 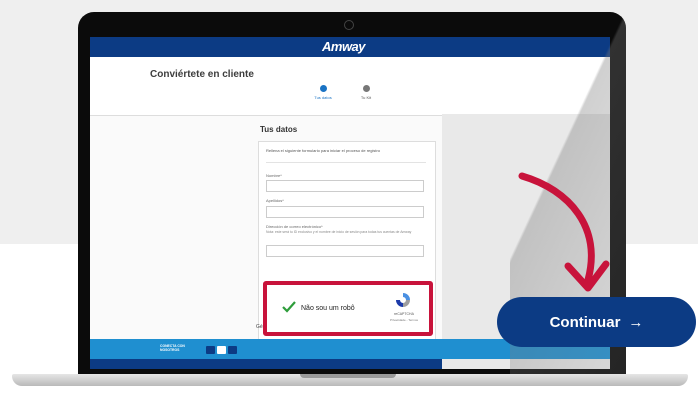 I want to click on laptop-notch, so click(x=348, y=376).